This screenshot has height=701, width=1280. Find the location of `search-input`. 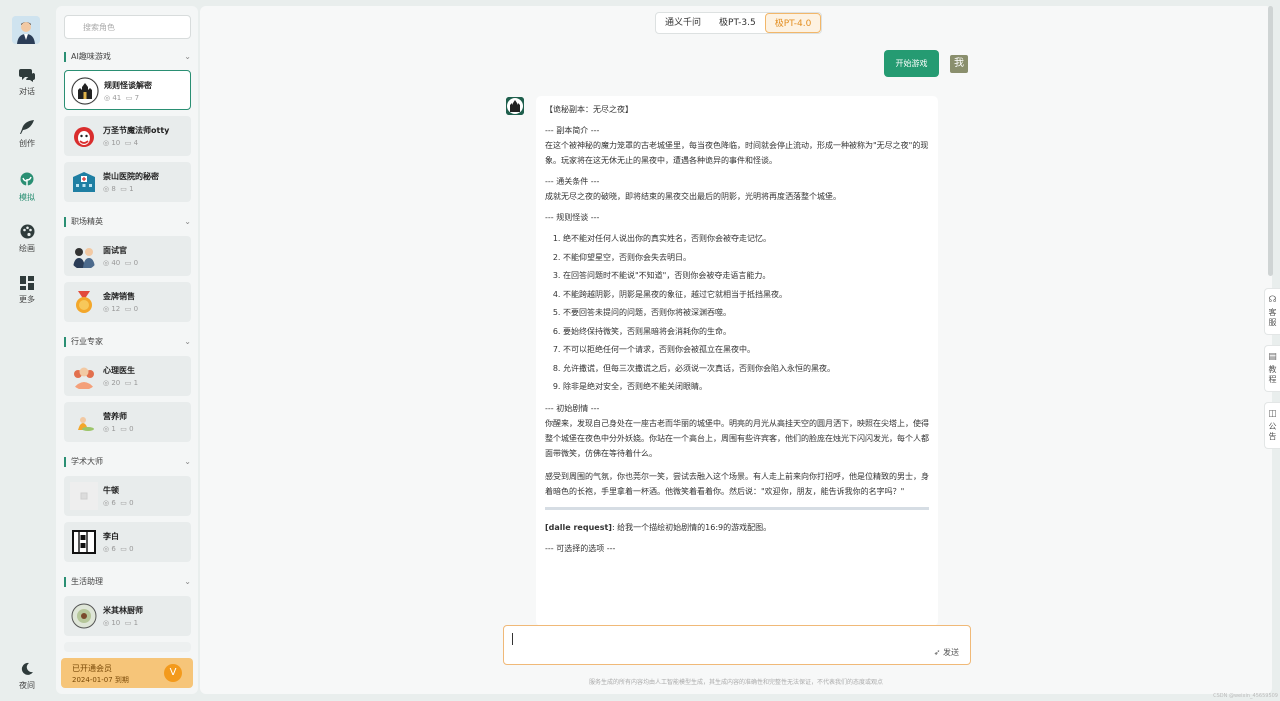

search-input is located at coordinates (127, 27).